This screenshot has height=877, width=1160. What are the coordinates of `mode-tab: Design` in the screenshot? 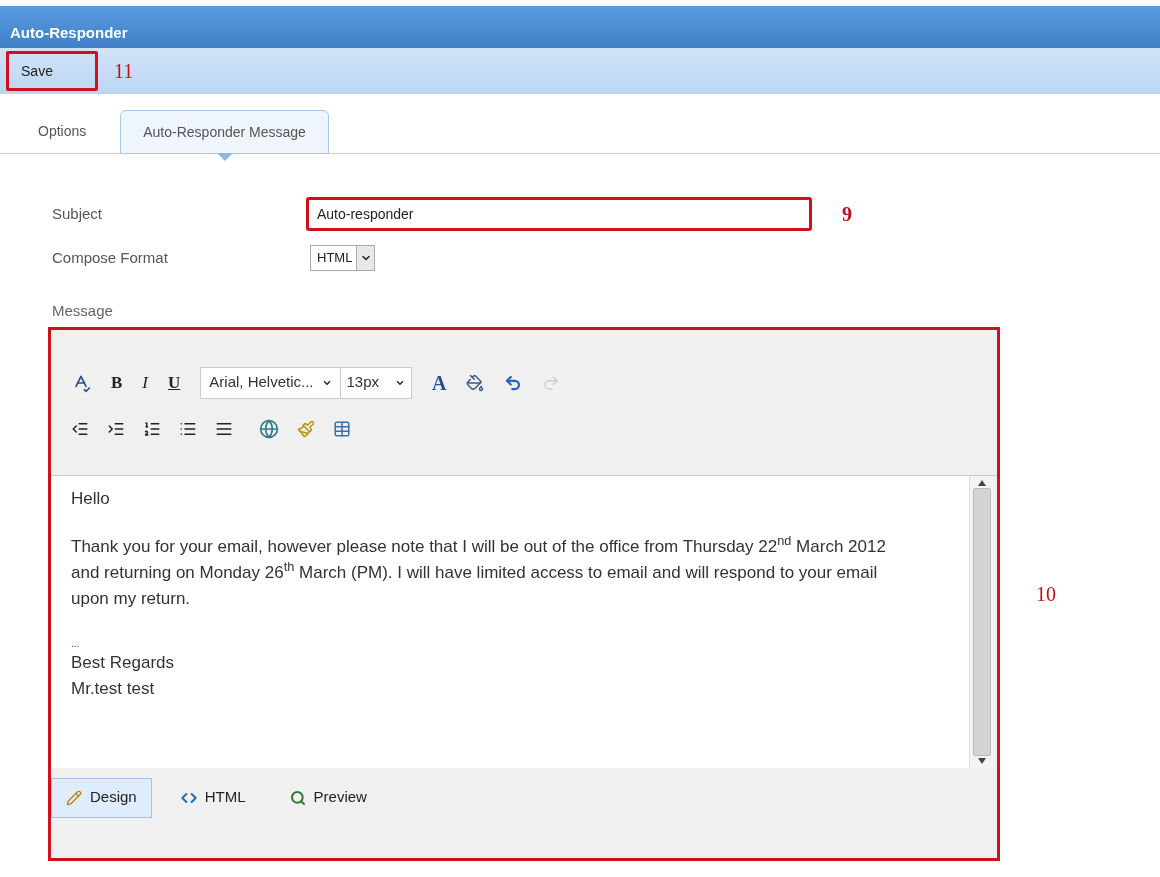 It's located at (101, 797).